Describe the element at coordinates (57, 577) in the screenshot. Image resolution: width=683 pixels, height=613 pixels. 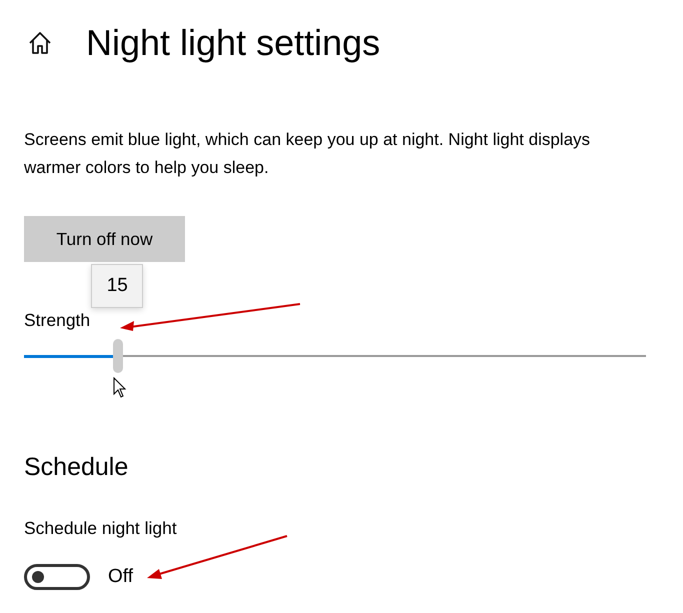
I see `toggle-switch` at that location.